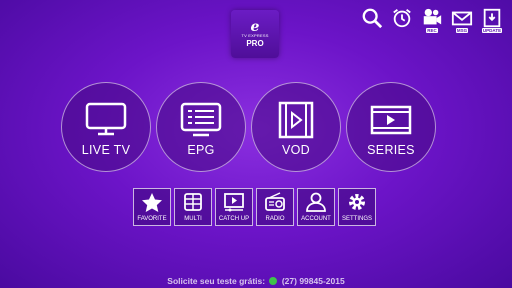 The image size is (512, 288). I want to click on alarm-clock-icon, so click(402, 19).